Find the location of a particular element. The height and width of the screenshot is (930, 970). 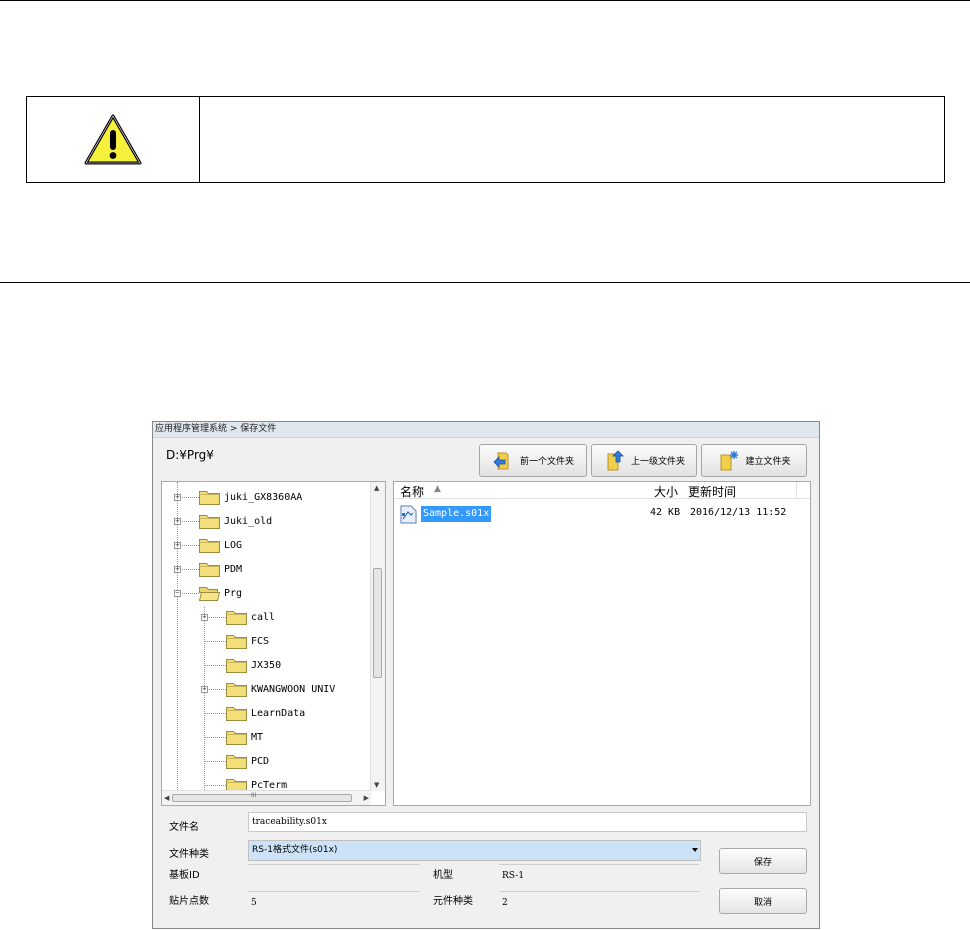

tree-item: + Juki_old is located at coordinates (220, 521).